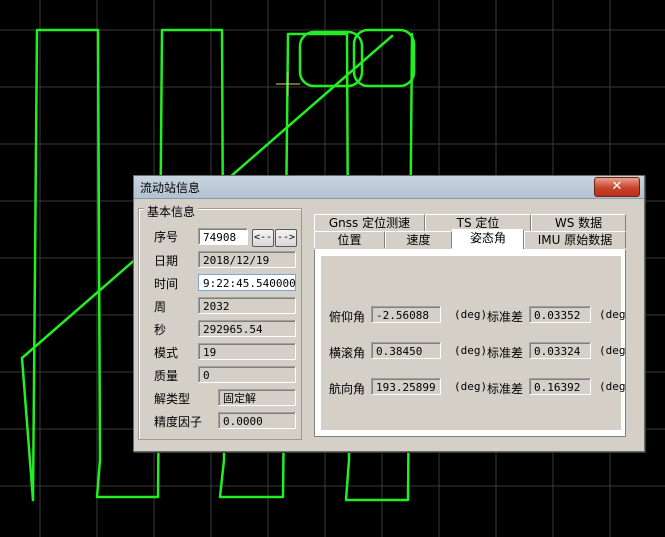 The image size is (665, 537). I want to click on week-label: 周, so click(160, 307).